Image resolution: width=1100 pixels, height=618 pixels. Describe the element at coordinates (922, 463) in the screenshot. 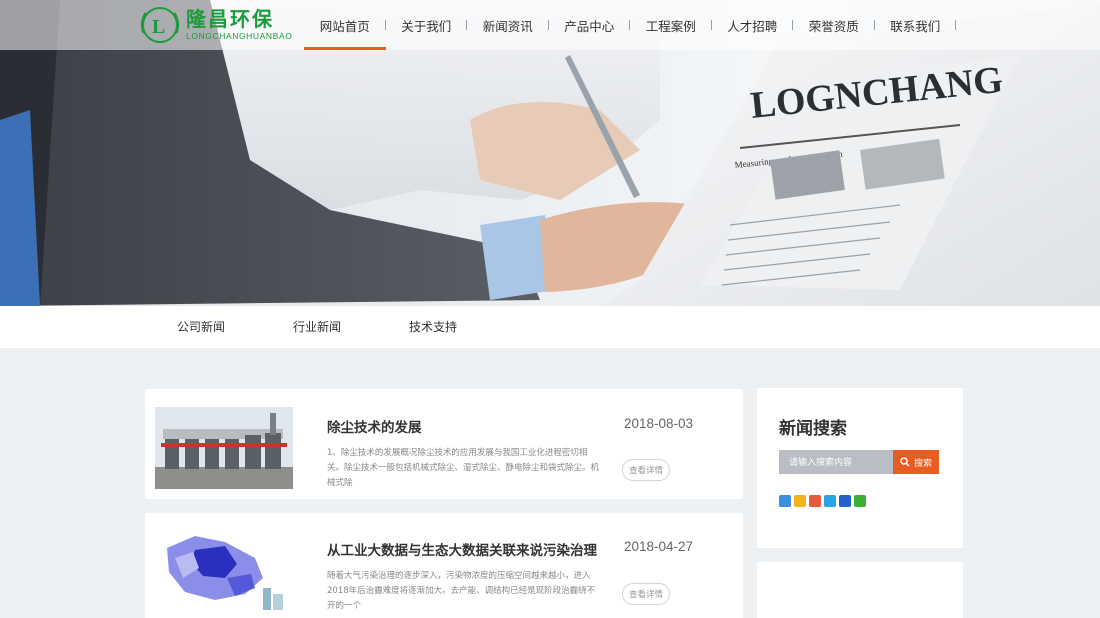

I see `search-button-label: 搜索` at that location.